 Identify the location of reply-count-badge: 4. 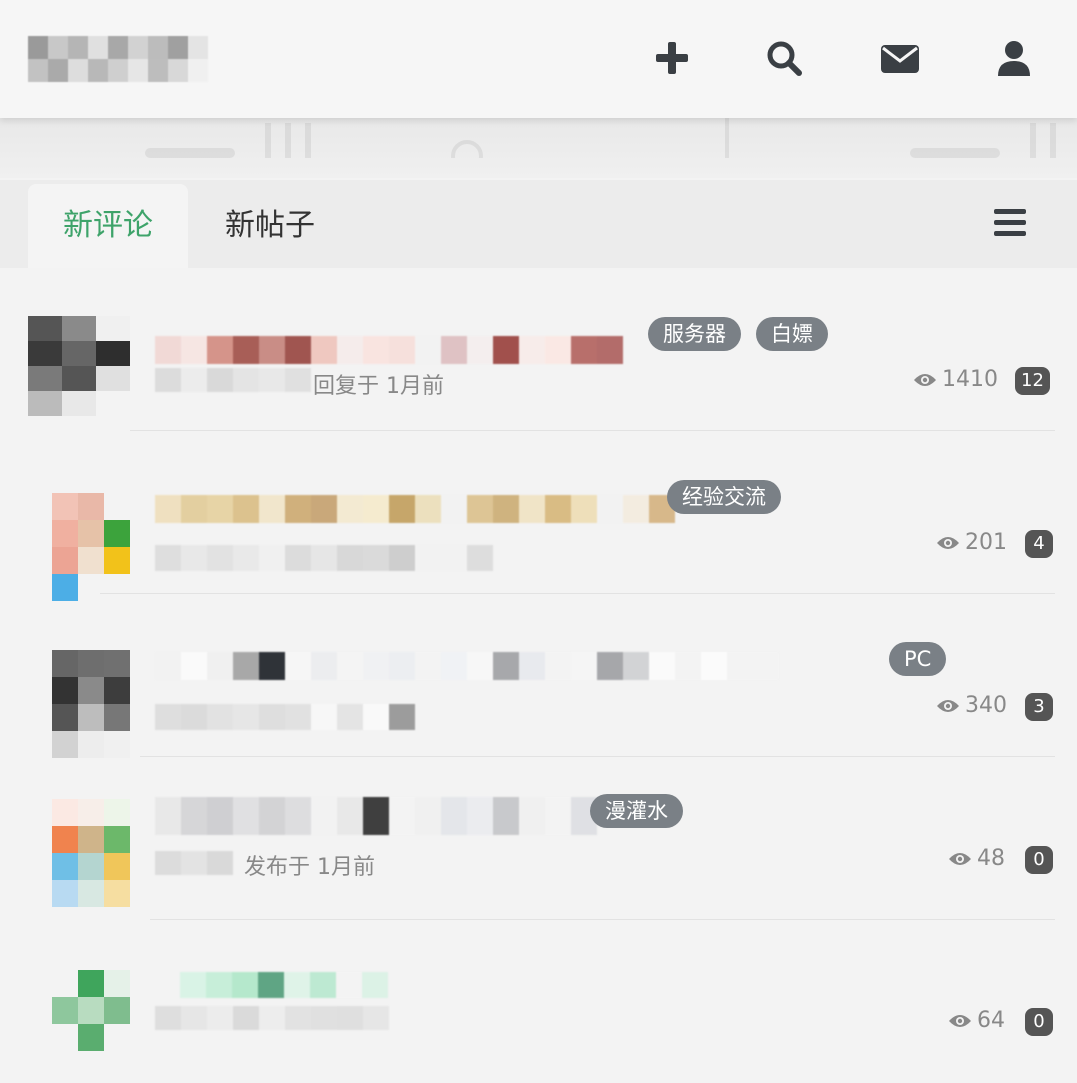
(1039, 544).